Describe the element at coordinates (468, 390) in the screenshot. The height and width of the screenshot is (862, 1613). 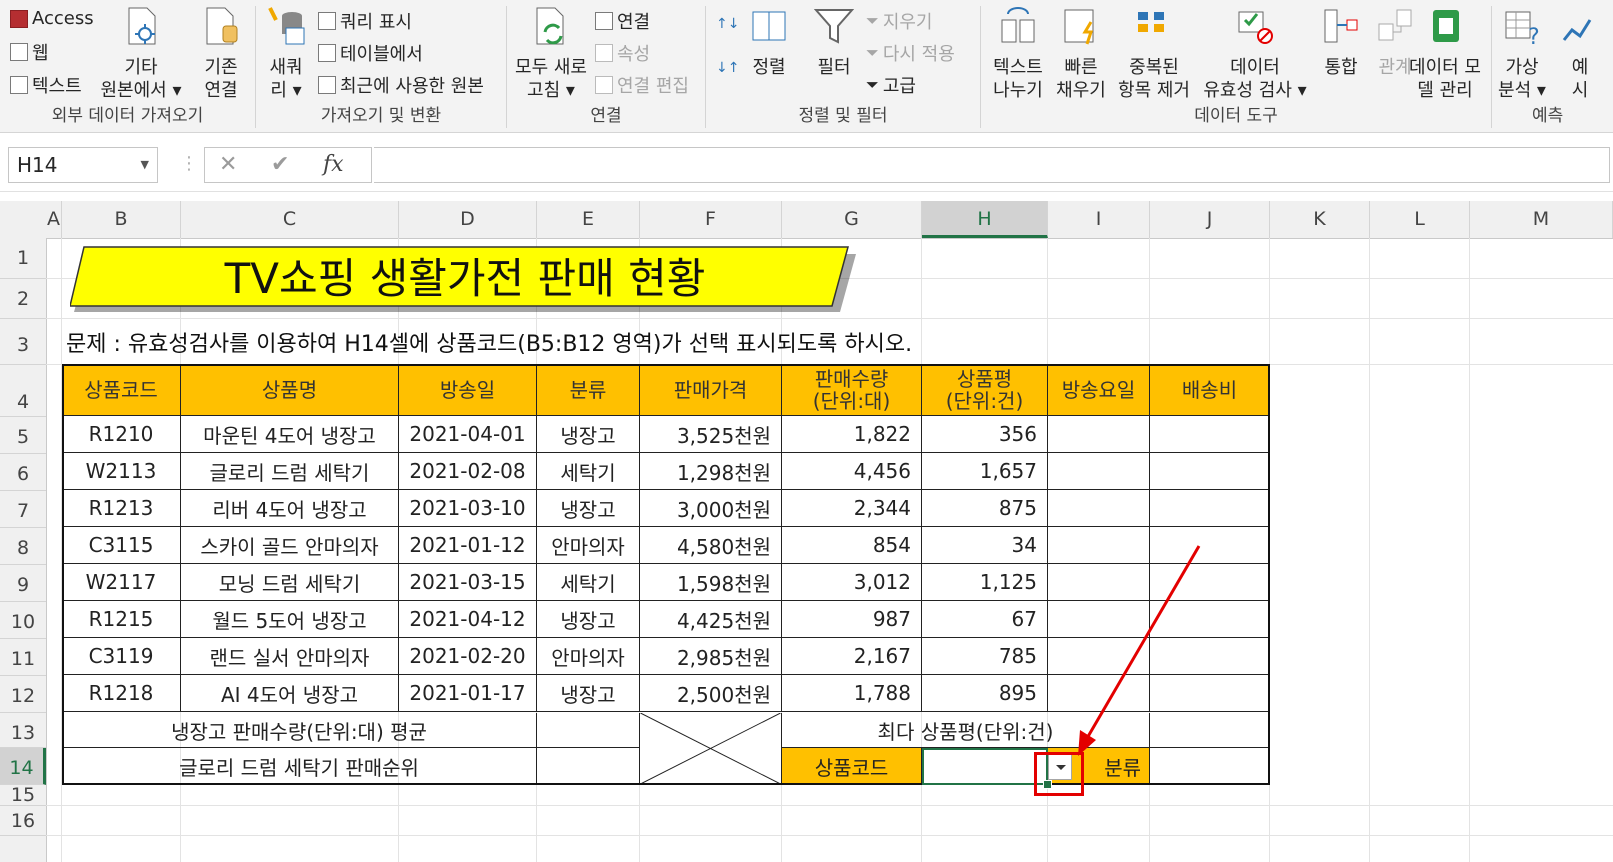
I see `header-broadcast-date: 방송일` at that location.